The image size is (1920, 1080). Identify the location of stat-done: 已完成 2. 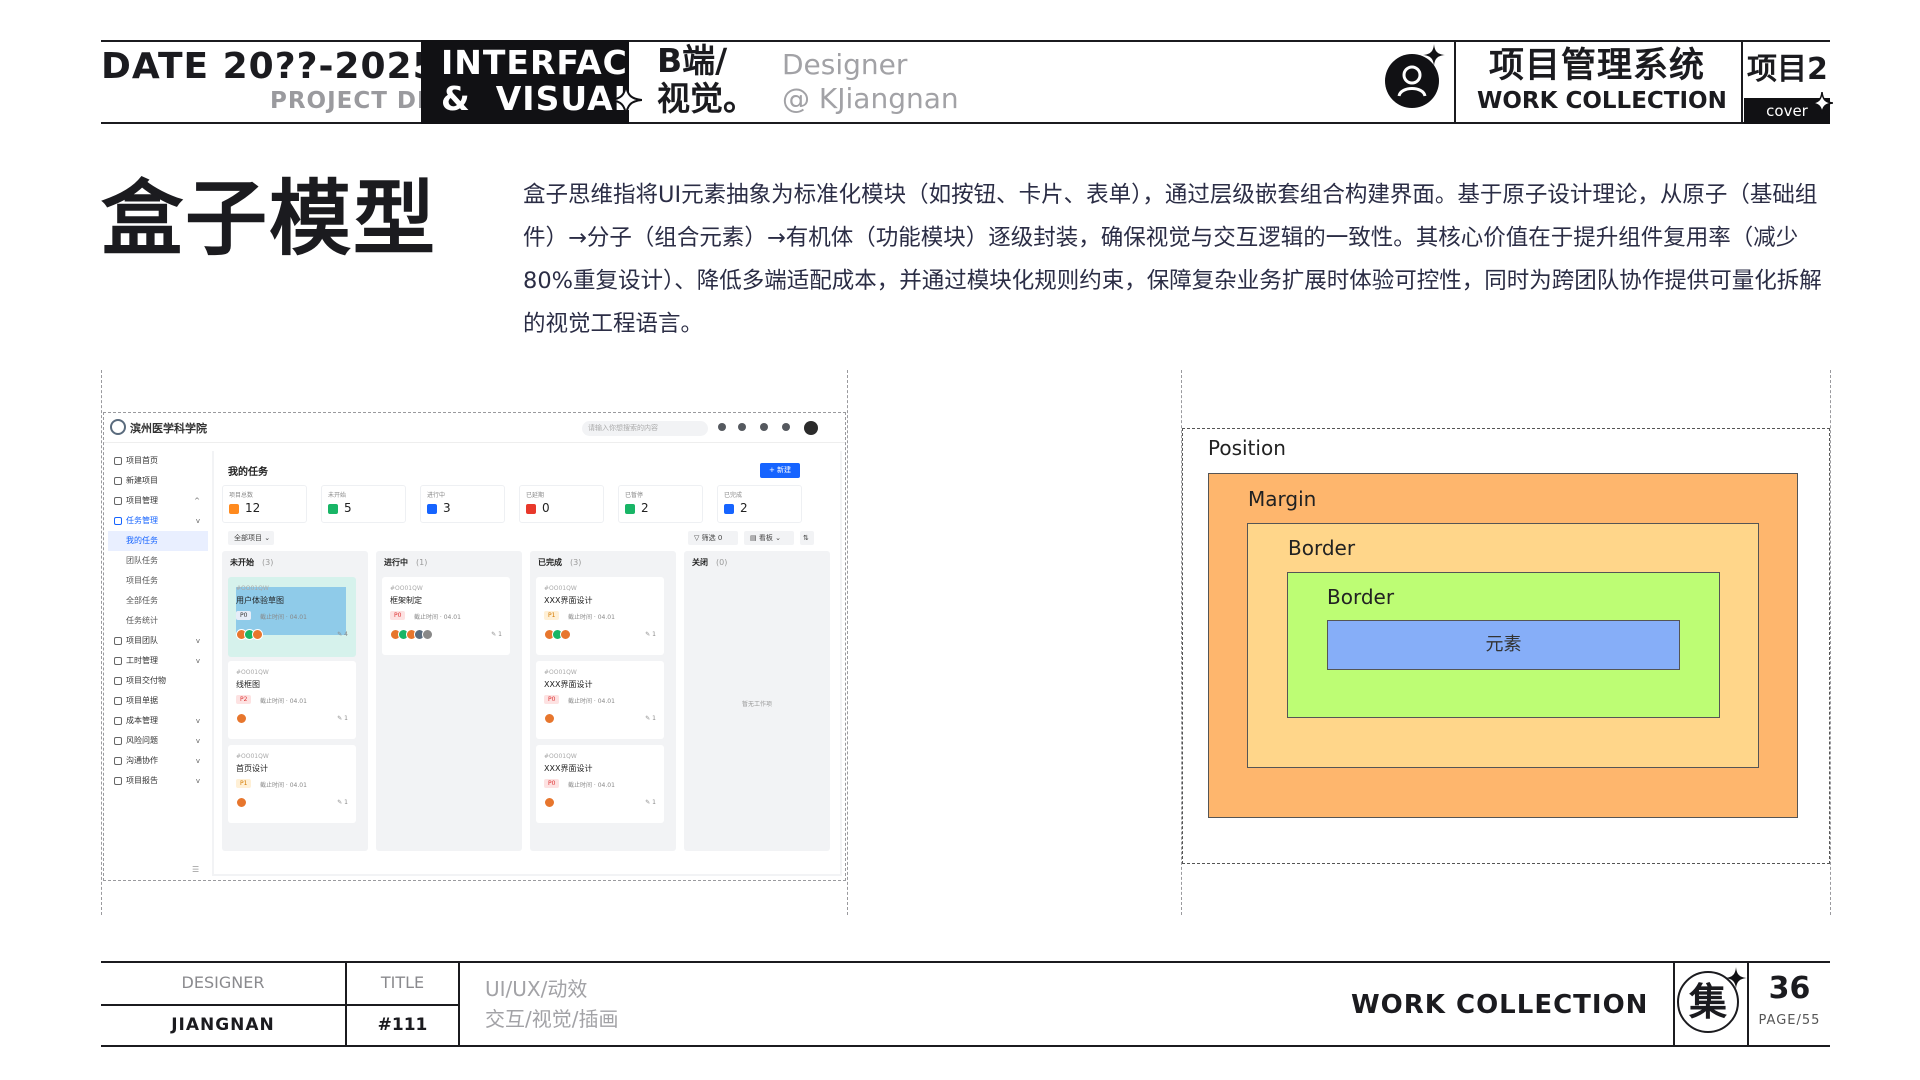
(759, 504).